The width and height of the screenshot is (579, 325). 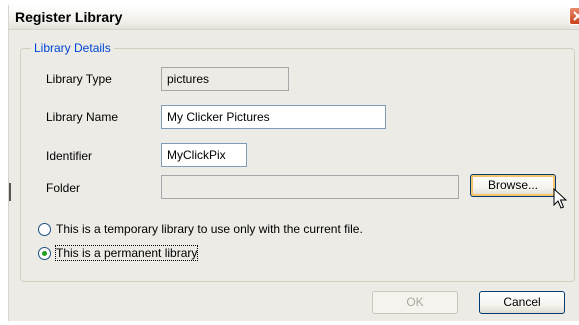 What do you see at coordinates (415, 302) in the screenshot?
I see `ok-button: OK` at bounding box center [415, 302].